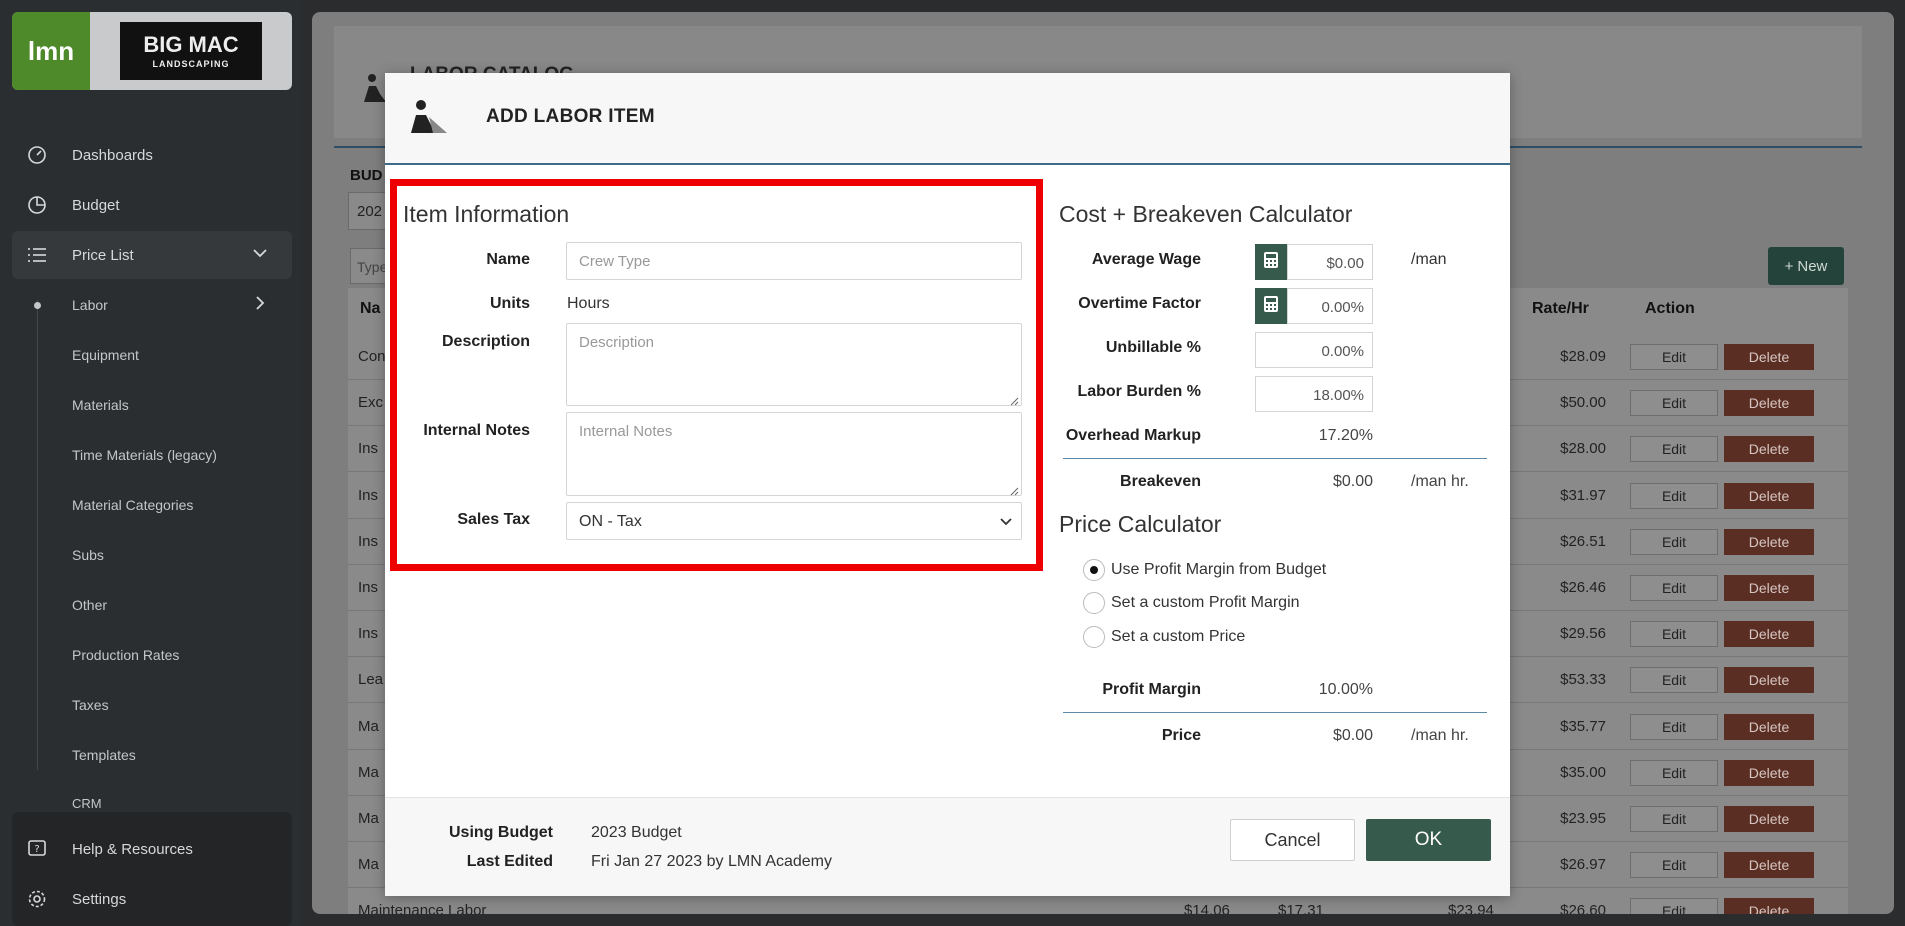 This screenshot has width=1905, height=926. I want to click on sidebar-subitem-labor: Labor, so click(90, 305).